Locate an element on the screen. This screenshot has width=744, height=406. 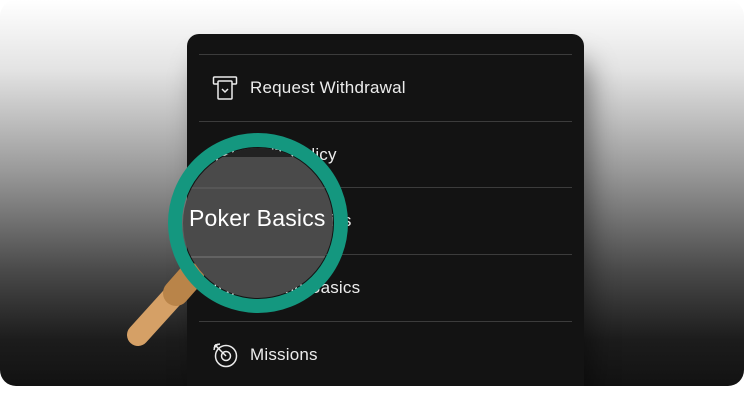
magnified-text: Poker Basics is located at coordinates (257, 218).